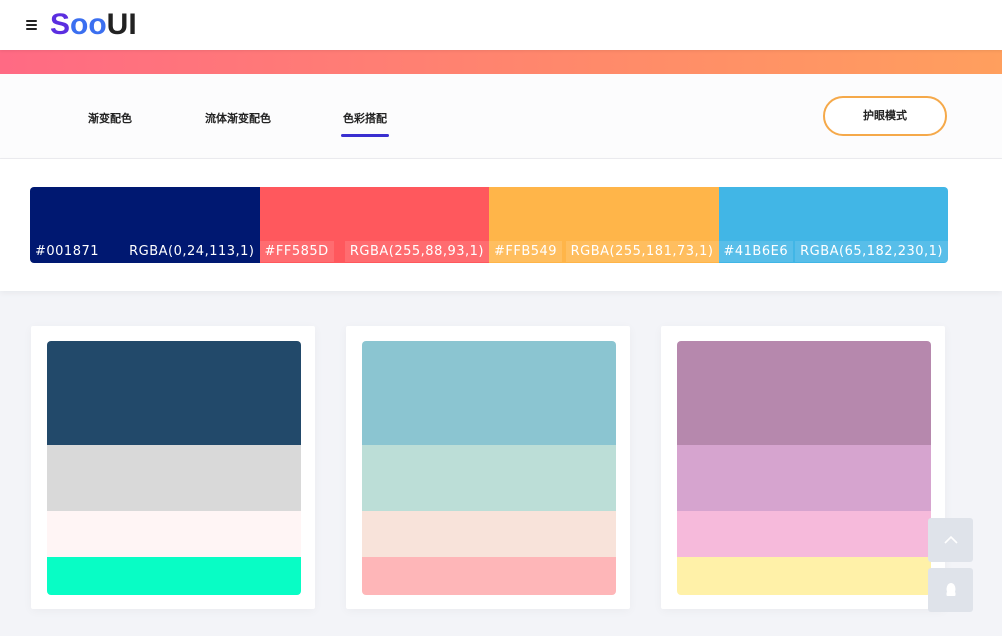  I want to click on color-swatch: #001871 RGBA(0,24,113,1), so click(145, 225).